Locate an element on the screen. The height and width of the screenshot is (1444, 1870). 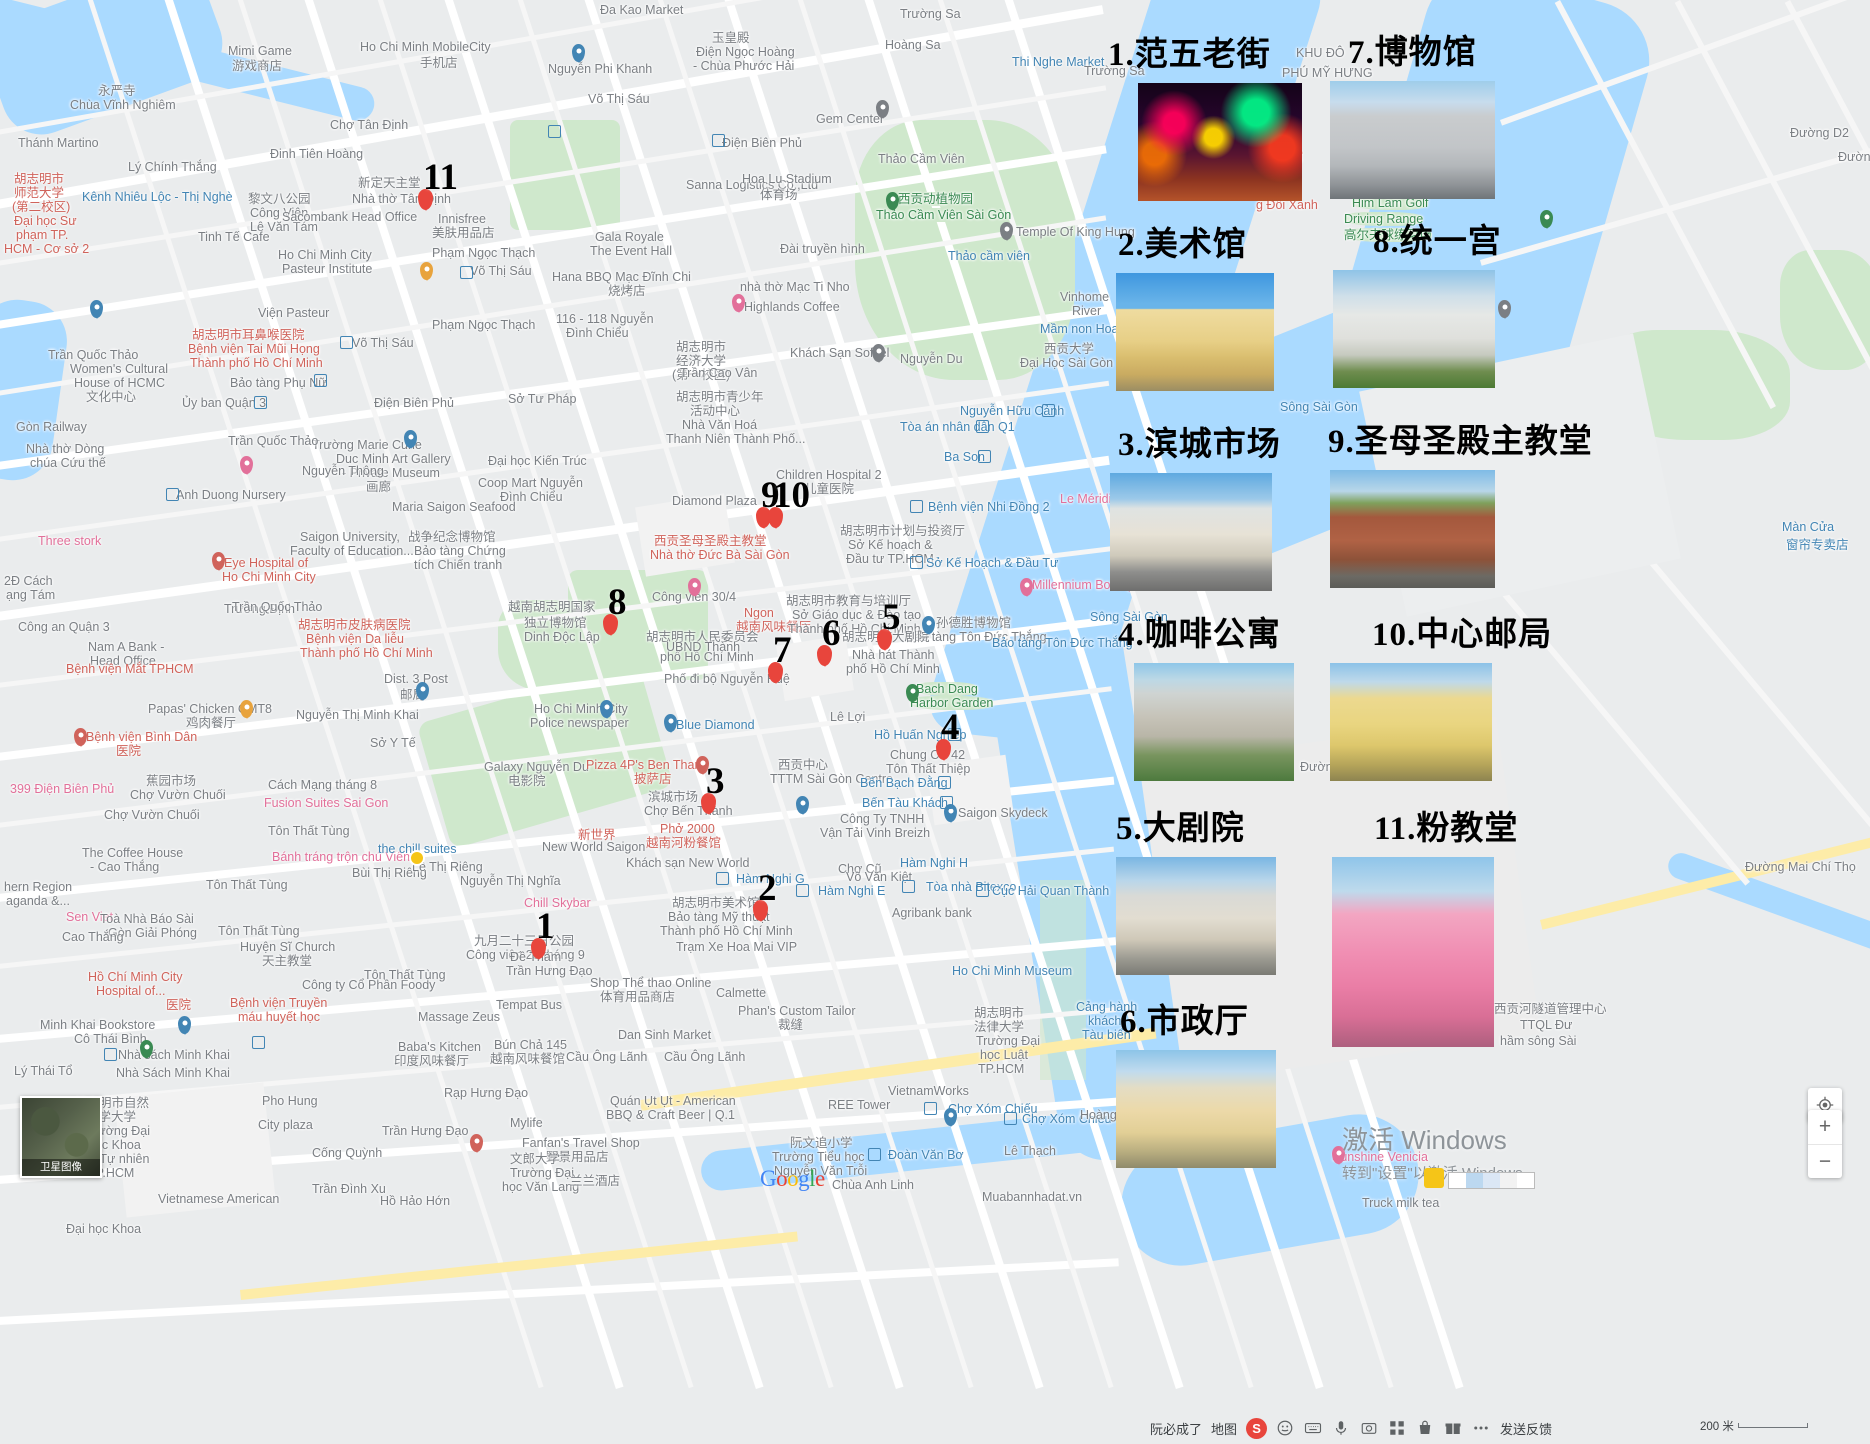
smiley-icon is located at coordinates (1285, 1428).